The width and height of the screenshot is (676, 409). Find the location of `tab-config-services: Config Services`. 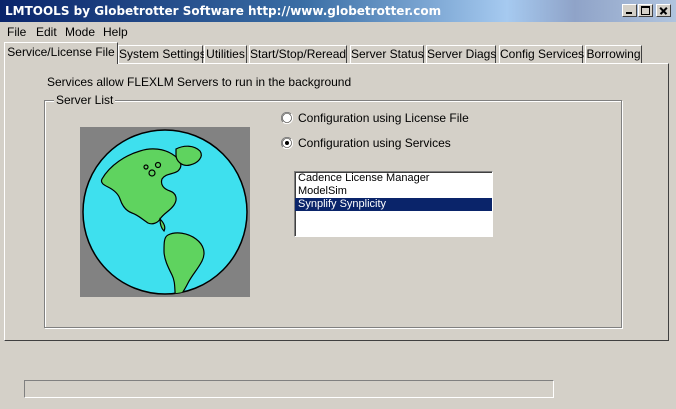

tab-config-services: Config Services is located at coordinates (541, 54).